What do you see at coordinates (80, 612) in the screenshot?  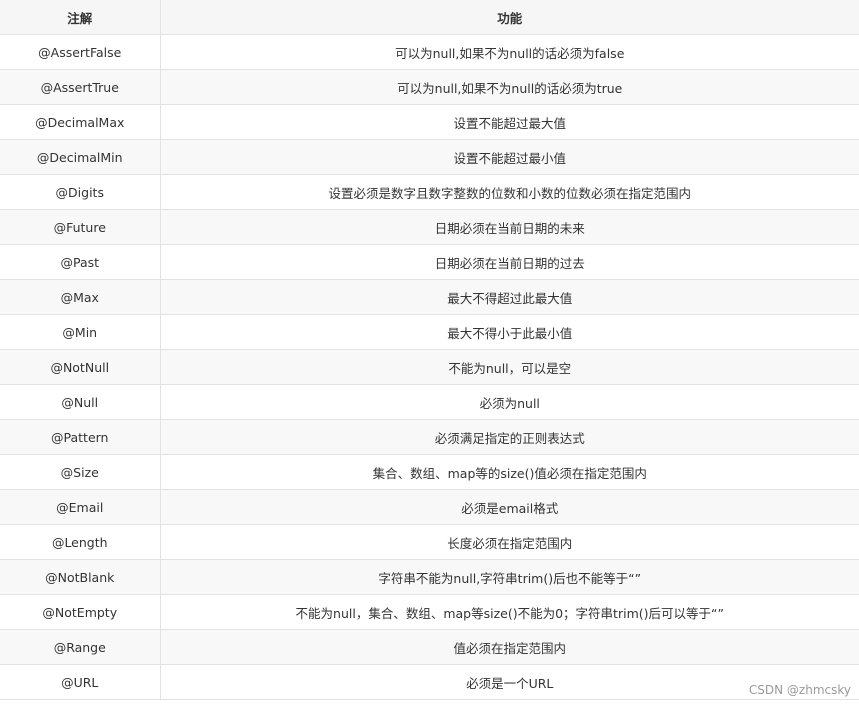 I see `annotation-cell: @NotEmpty` at bounding box center [80, 612].